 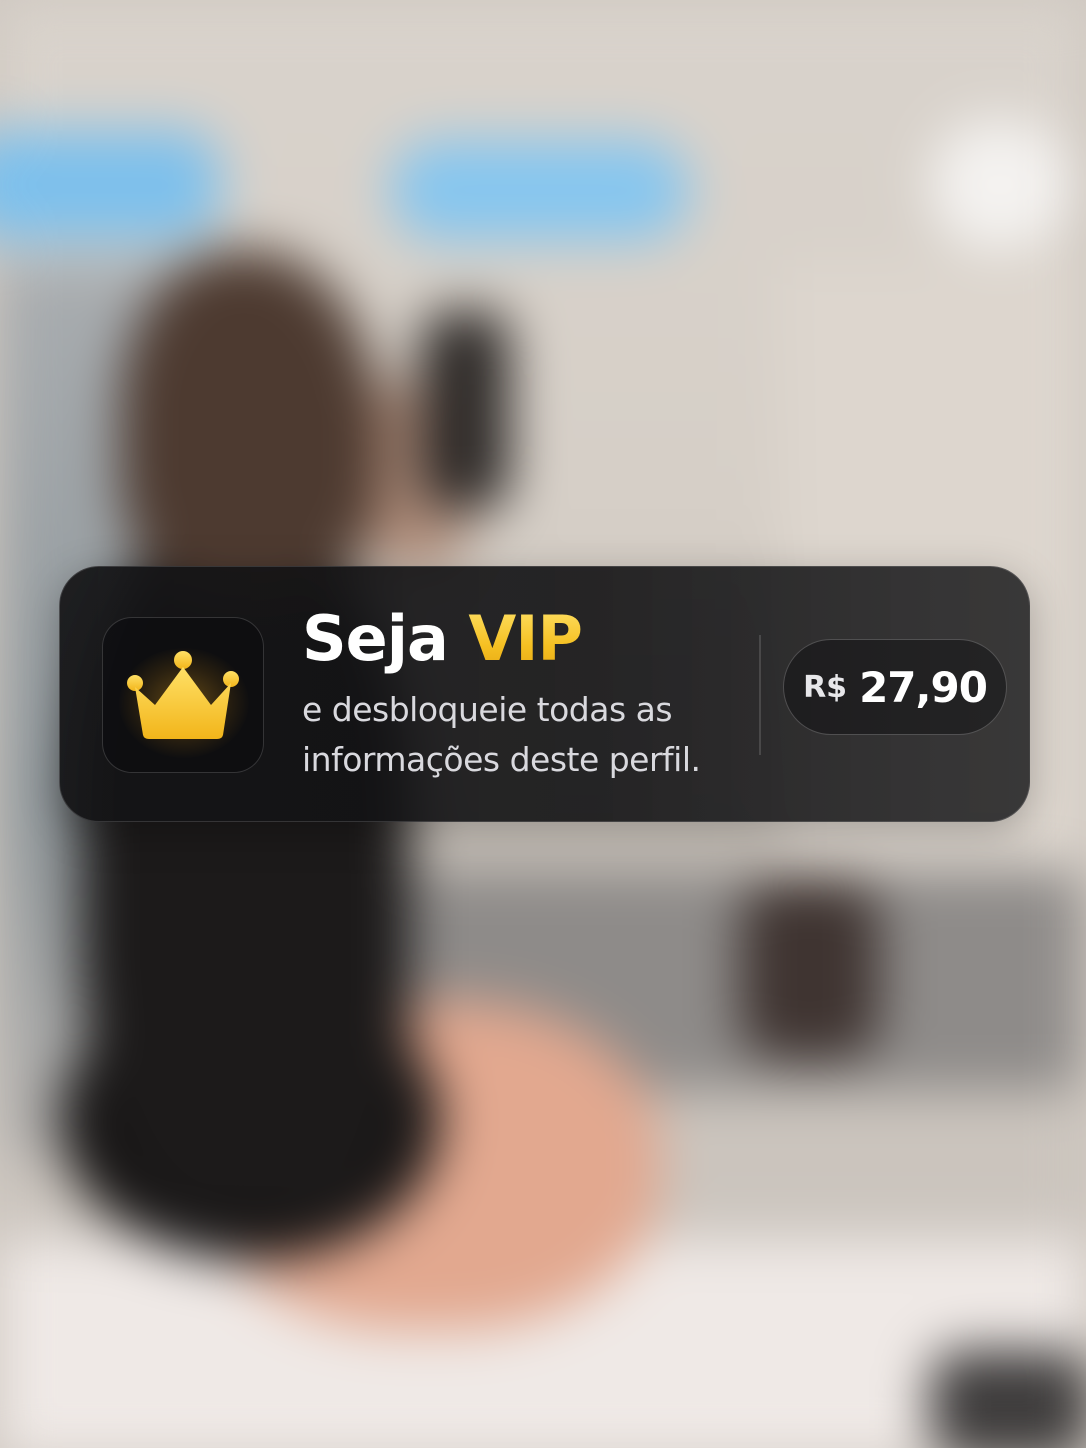 What do you see at coordinates (825, 687) in the screenshot?
I see `price-currency: R$` at bounding box center [825, 687].